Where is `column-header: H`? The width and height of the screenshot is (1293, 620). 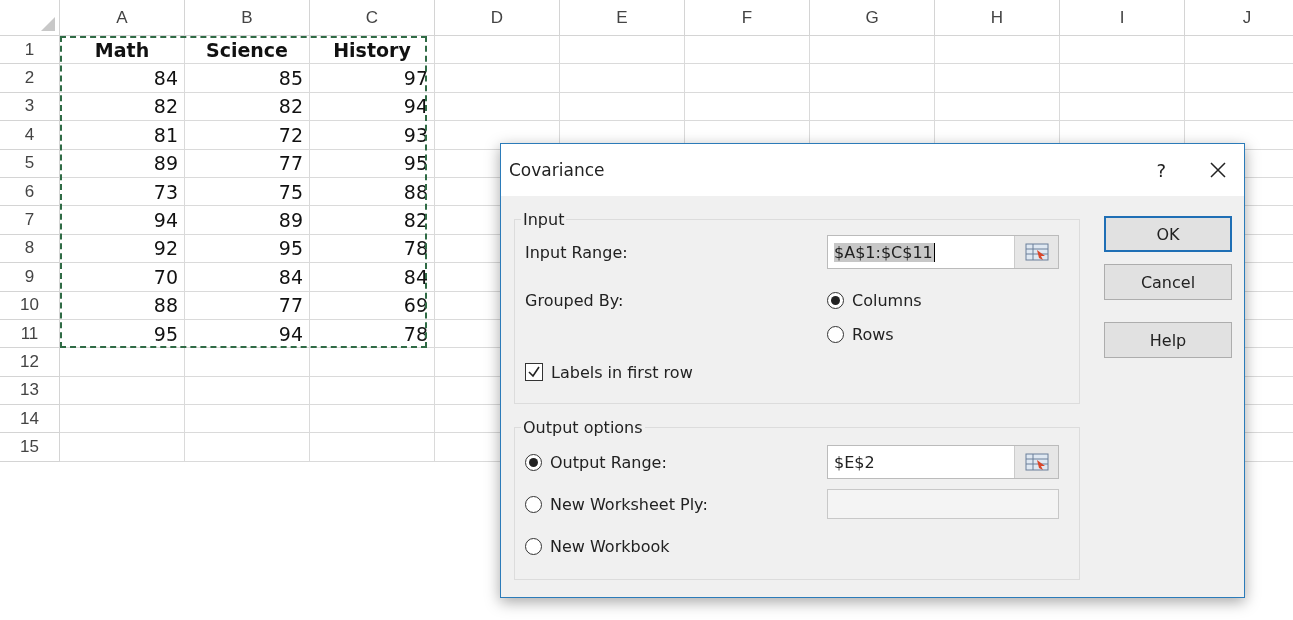
column-header: H is located at coordinates (997, 18).